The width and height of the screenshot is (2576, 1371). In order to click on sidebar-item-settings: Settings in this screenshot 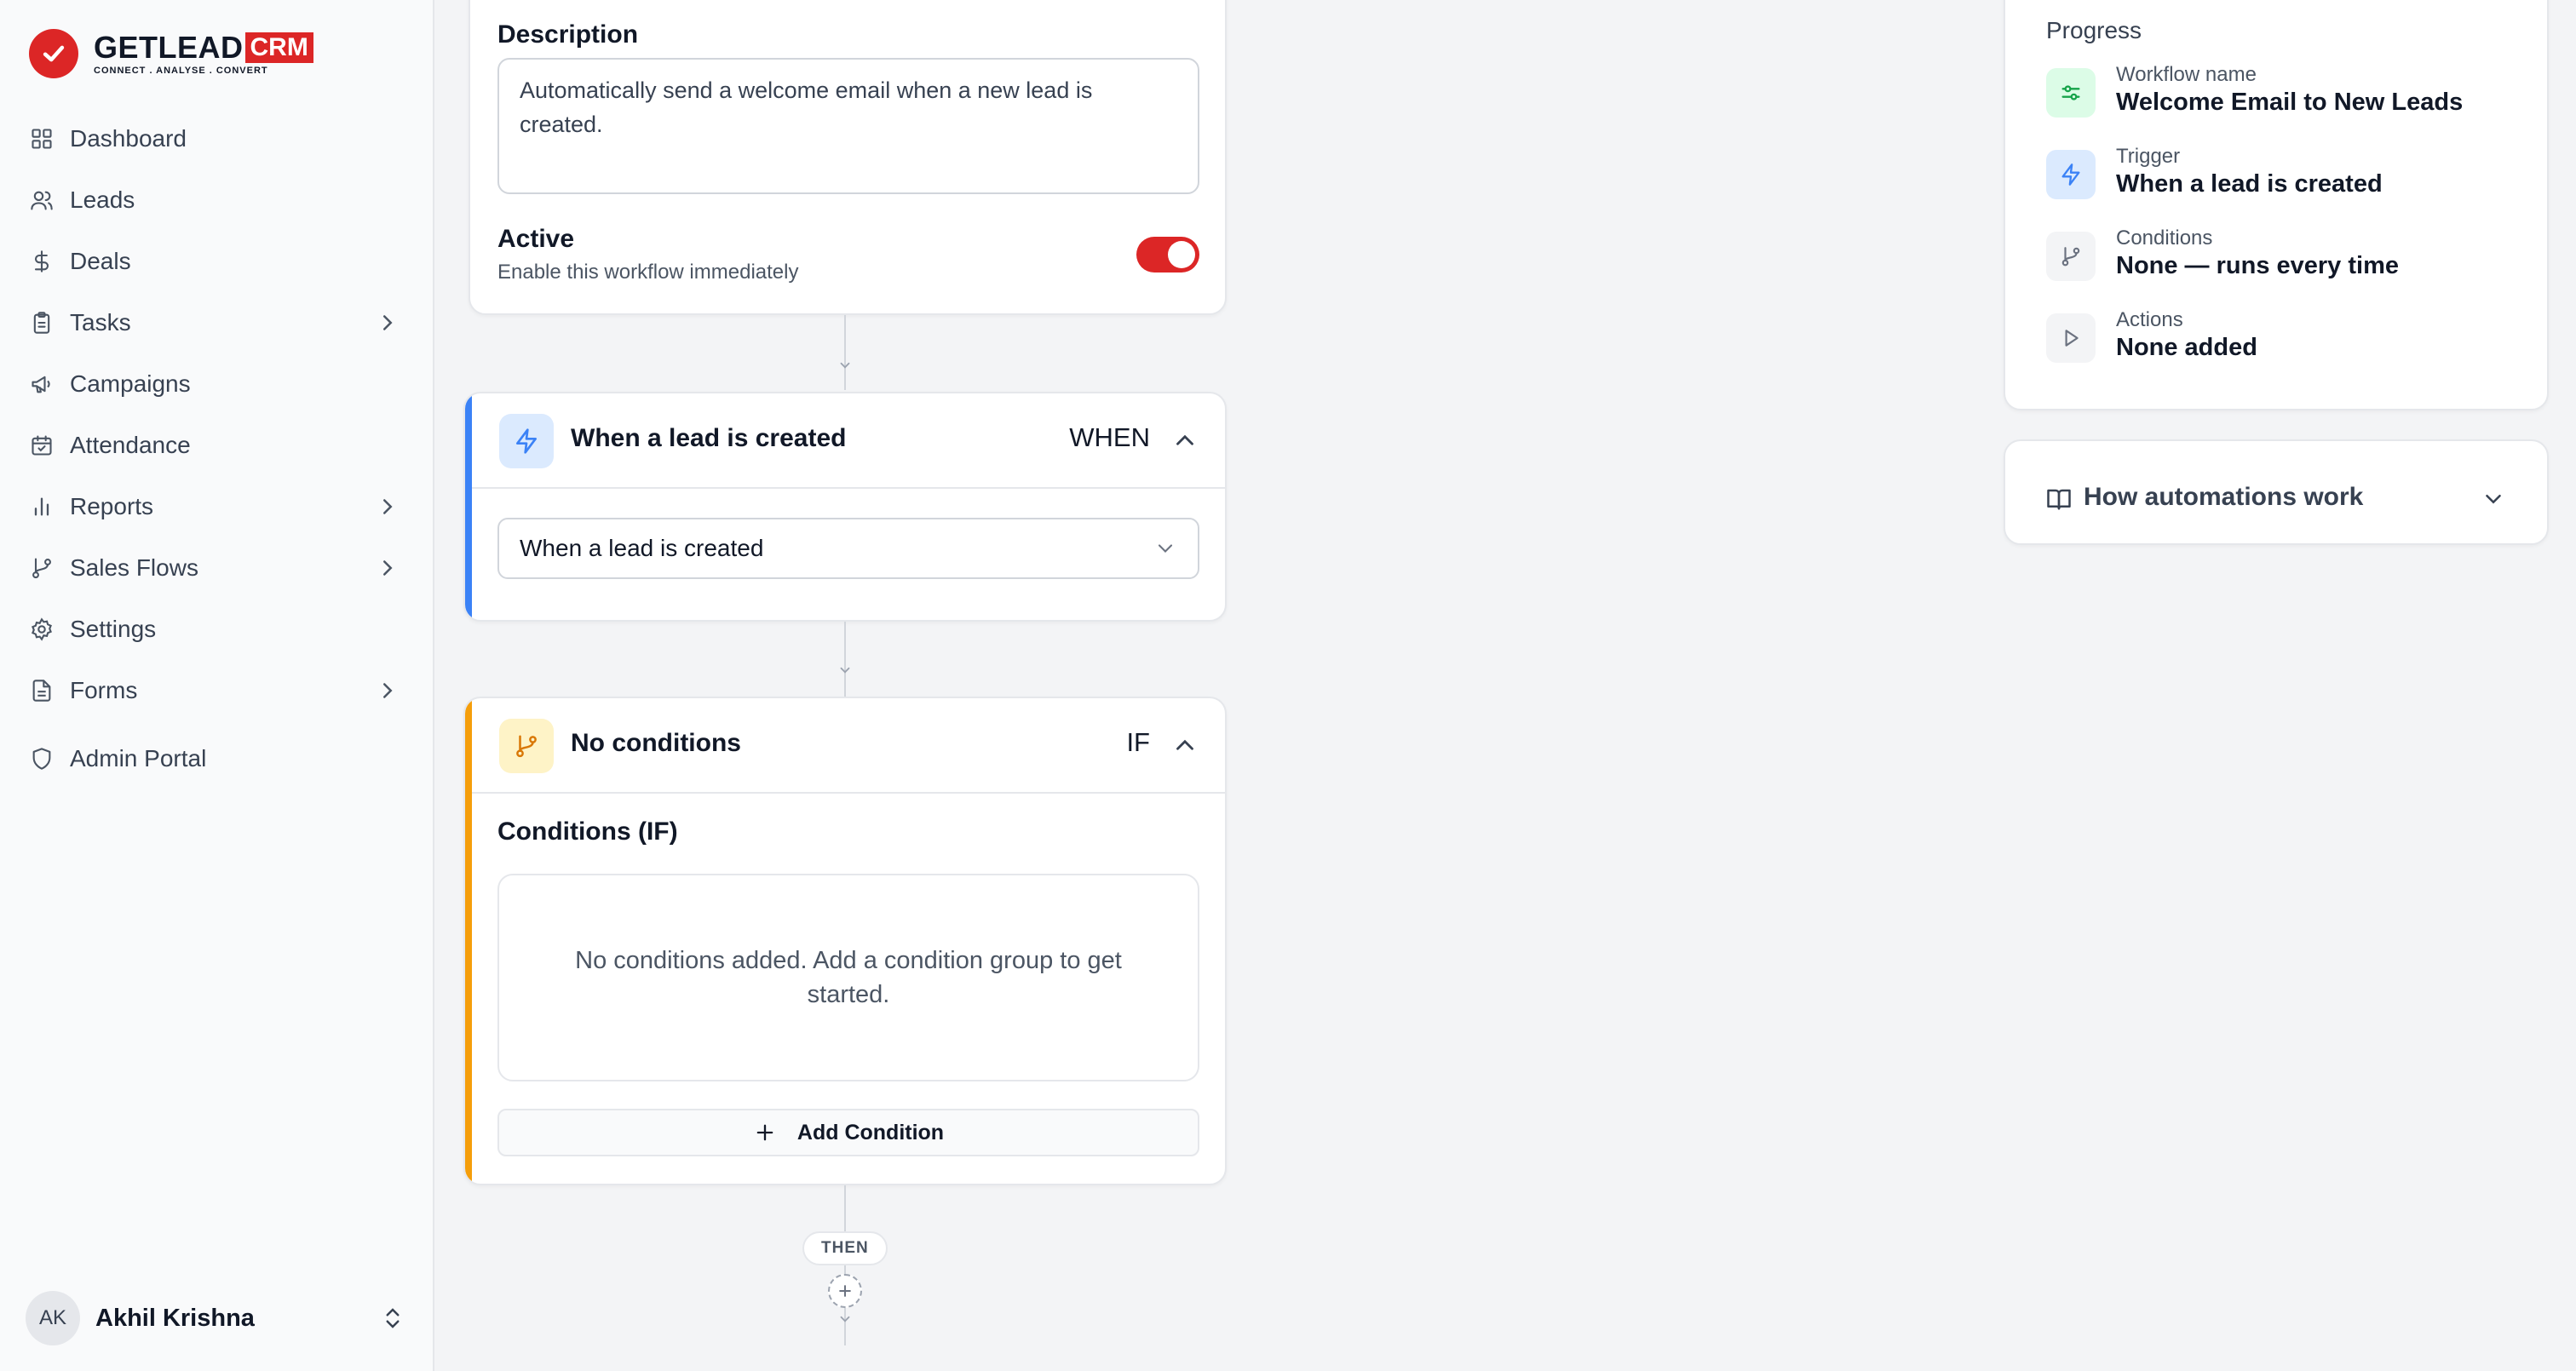, I will do `click(216, 629)`.